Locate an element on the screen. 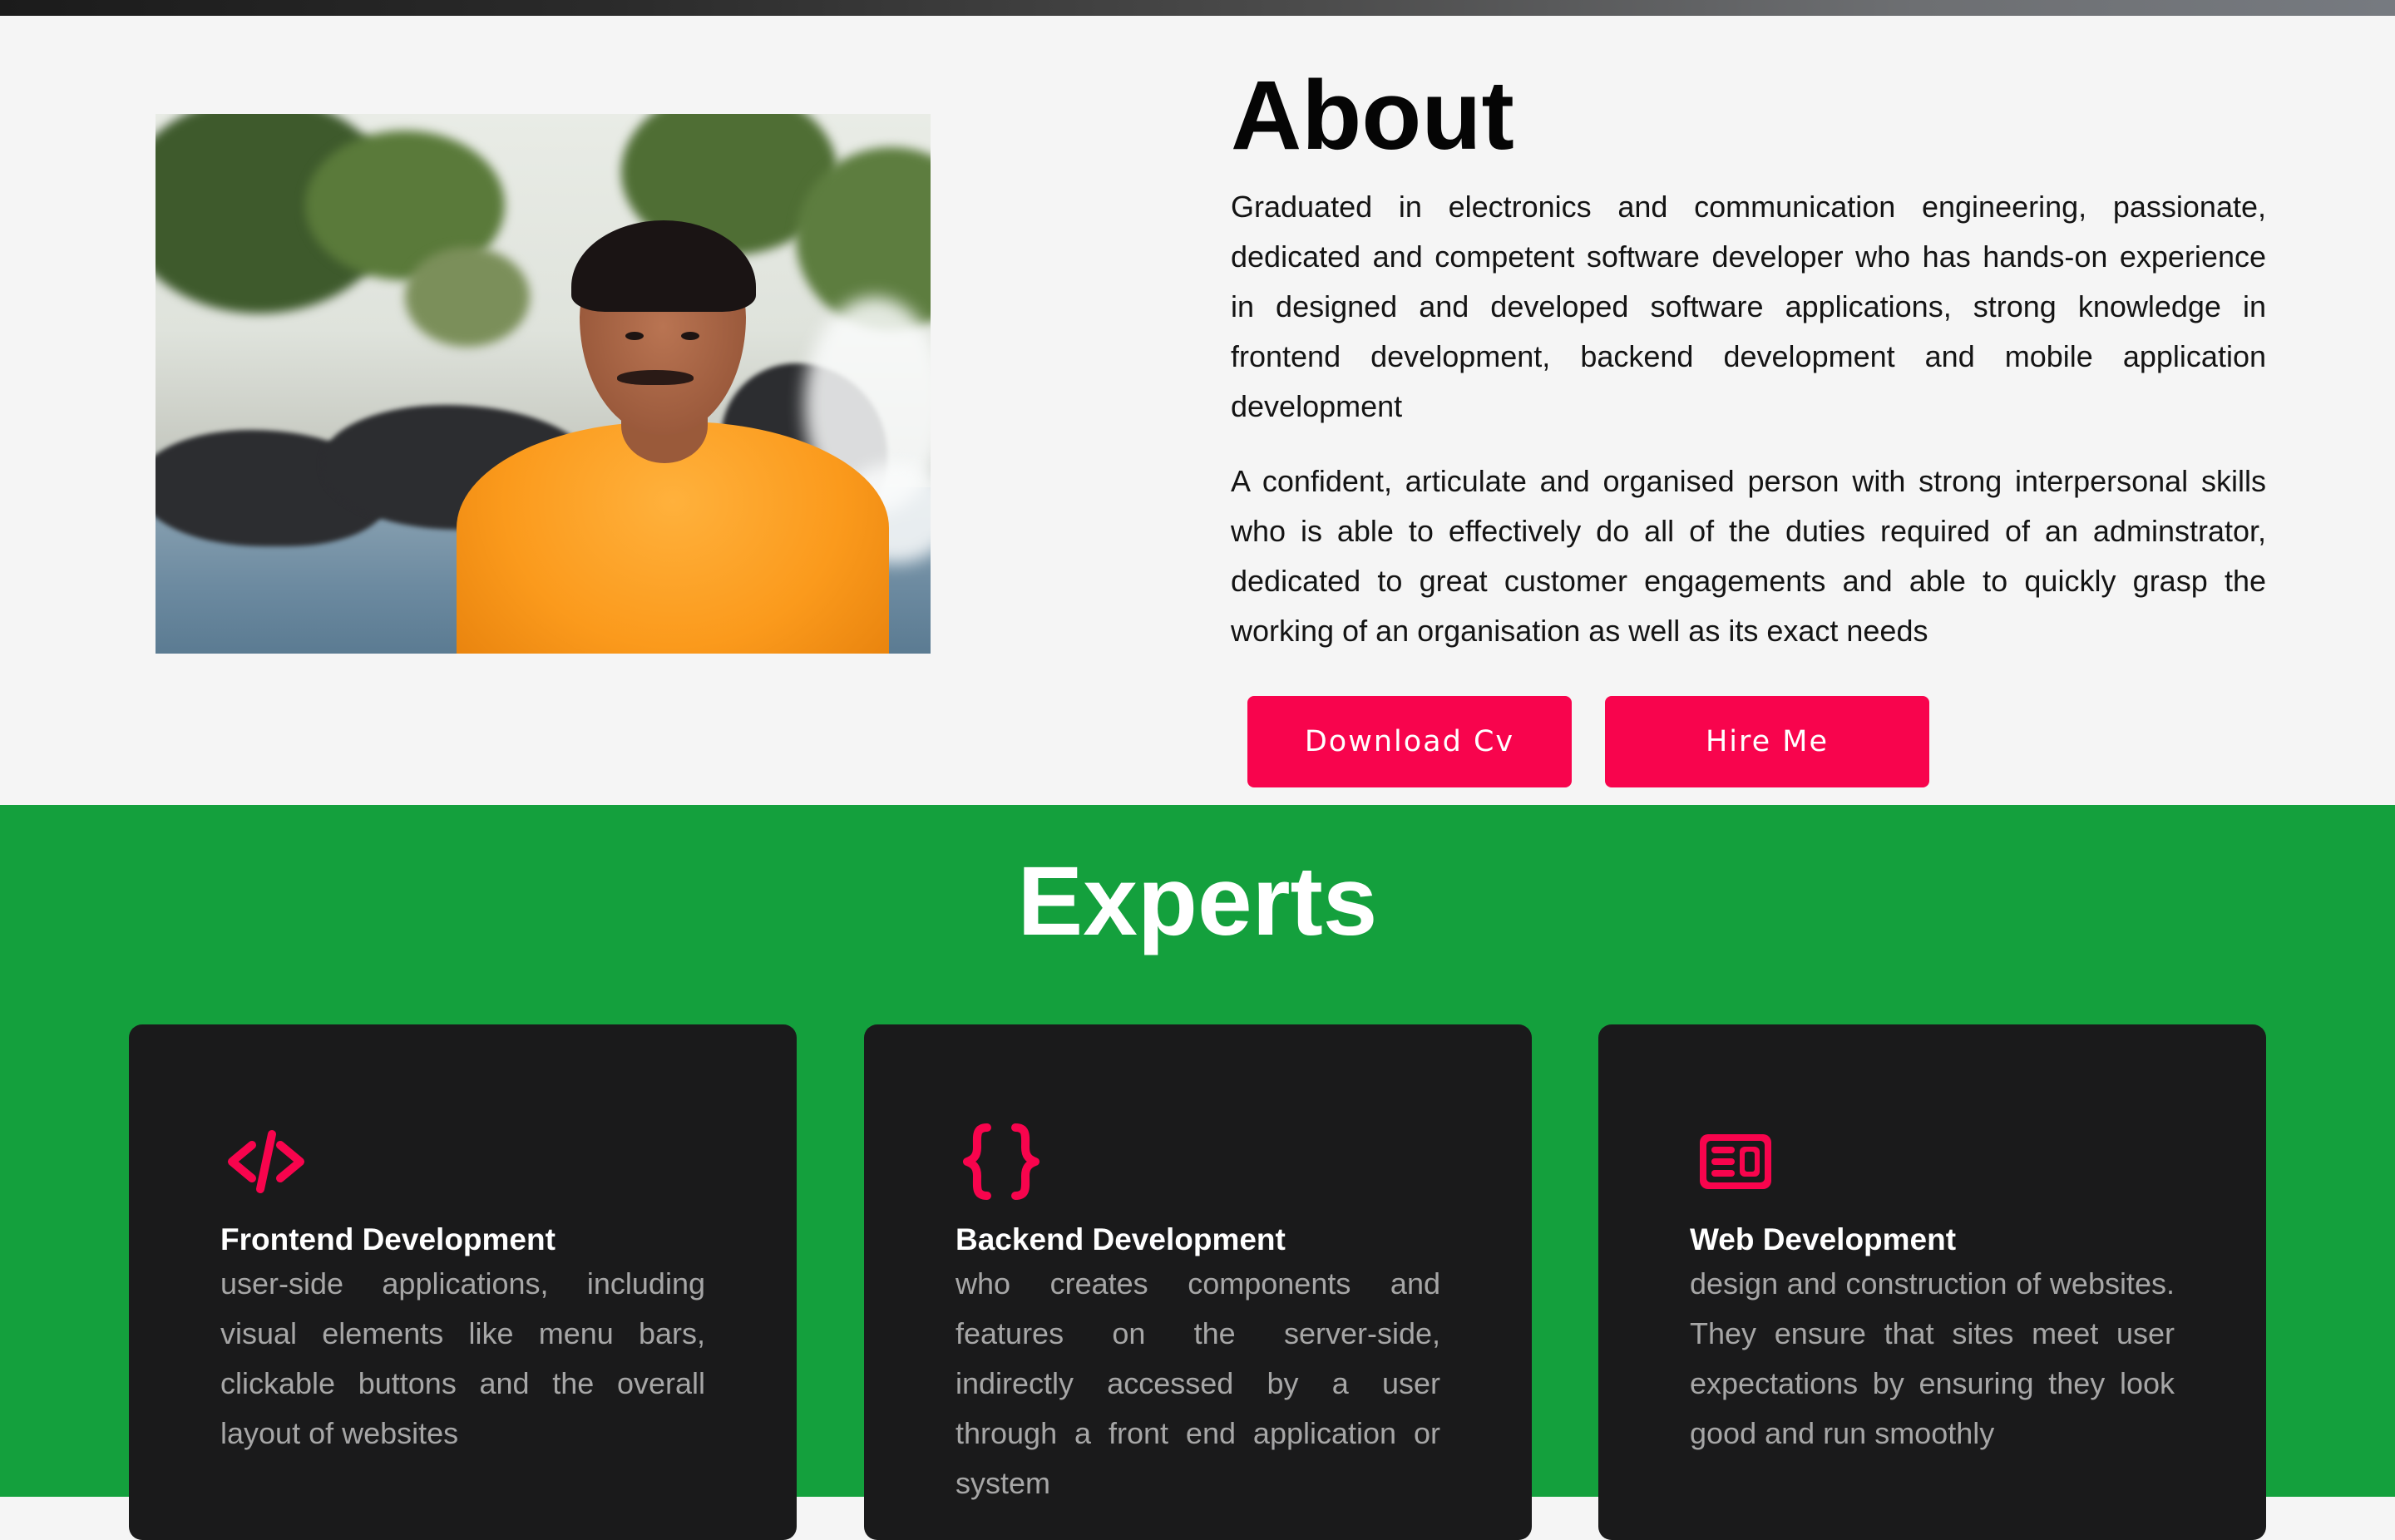 This screenshot has height=1540, width=2395. top-bar is located at coordinates (1197, 8).